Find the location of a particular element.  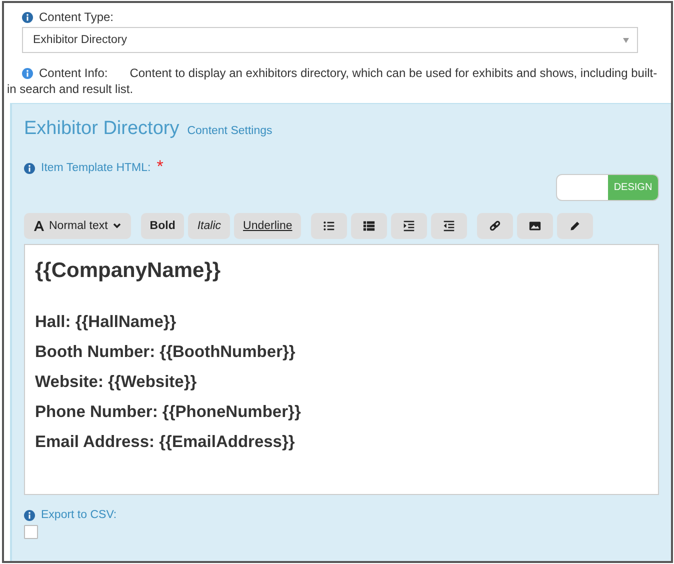

image-icon is located at coordinates (535, 226).